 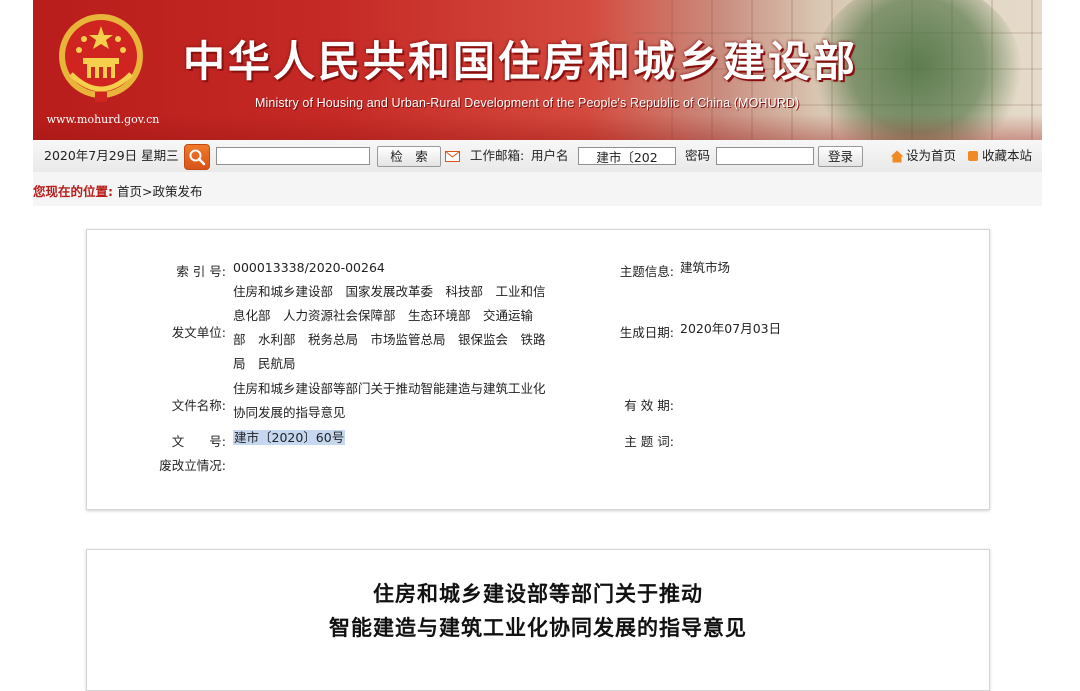 What do you see at coordinates (840, 156) in the screenshot?
I see `login-button: 登录` at bounding box center [840, 156].